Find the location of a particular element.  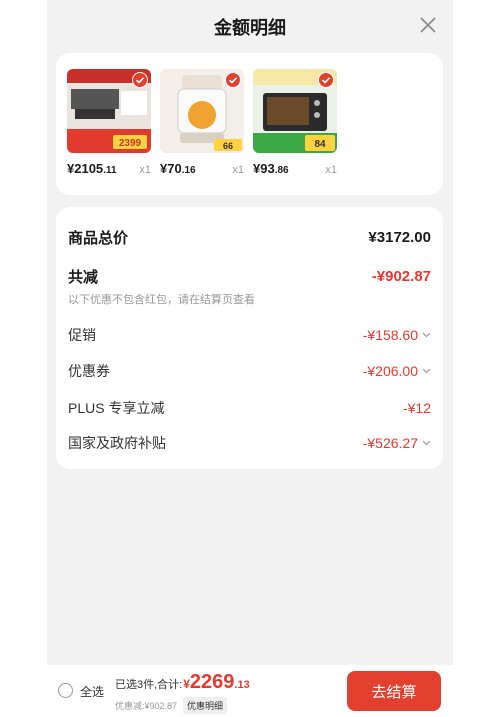

product-price: ¥93 is located at coordinates (264, 168).